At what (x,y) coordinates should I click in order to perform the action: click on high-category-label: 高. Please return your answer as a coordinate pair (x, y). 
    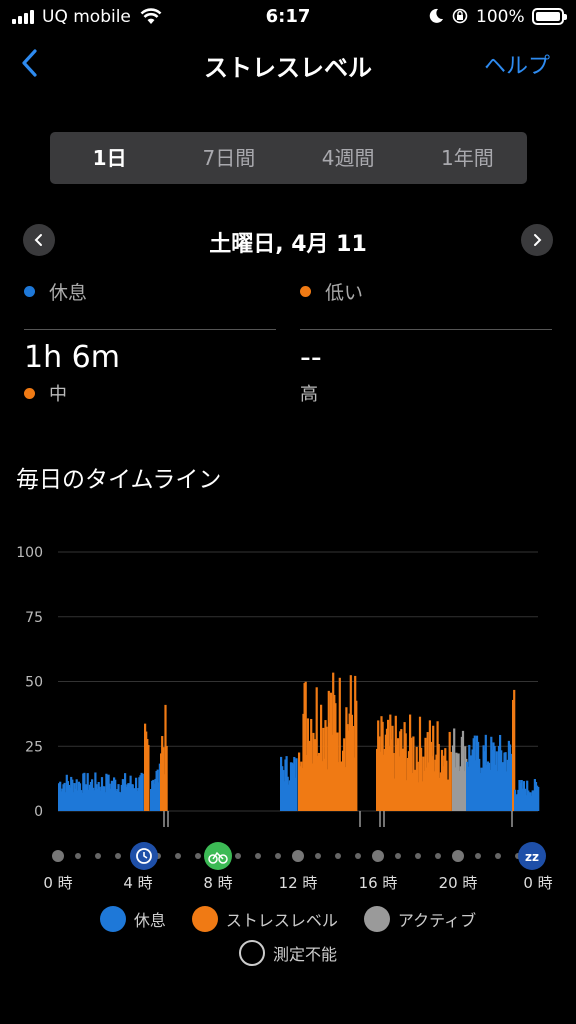
    Looking at the image, I should click on (309, 394).